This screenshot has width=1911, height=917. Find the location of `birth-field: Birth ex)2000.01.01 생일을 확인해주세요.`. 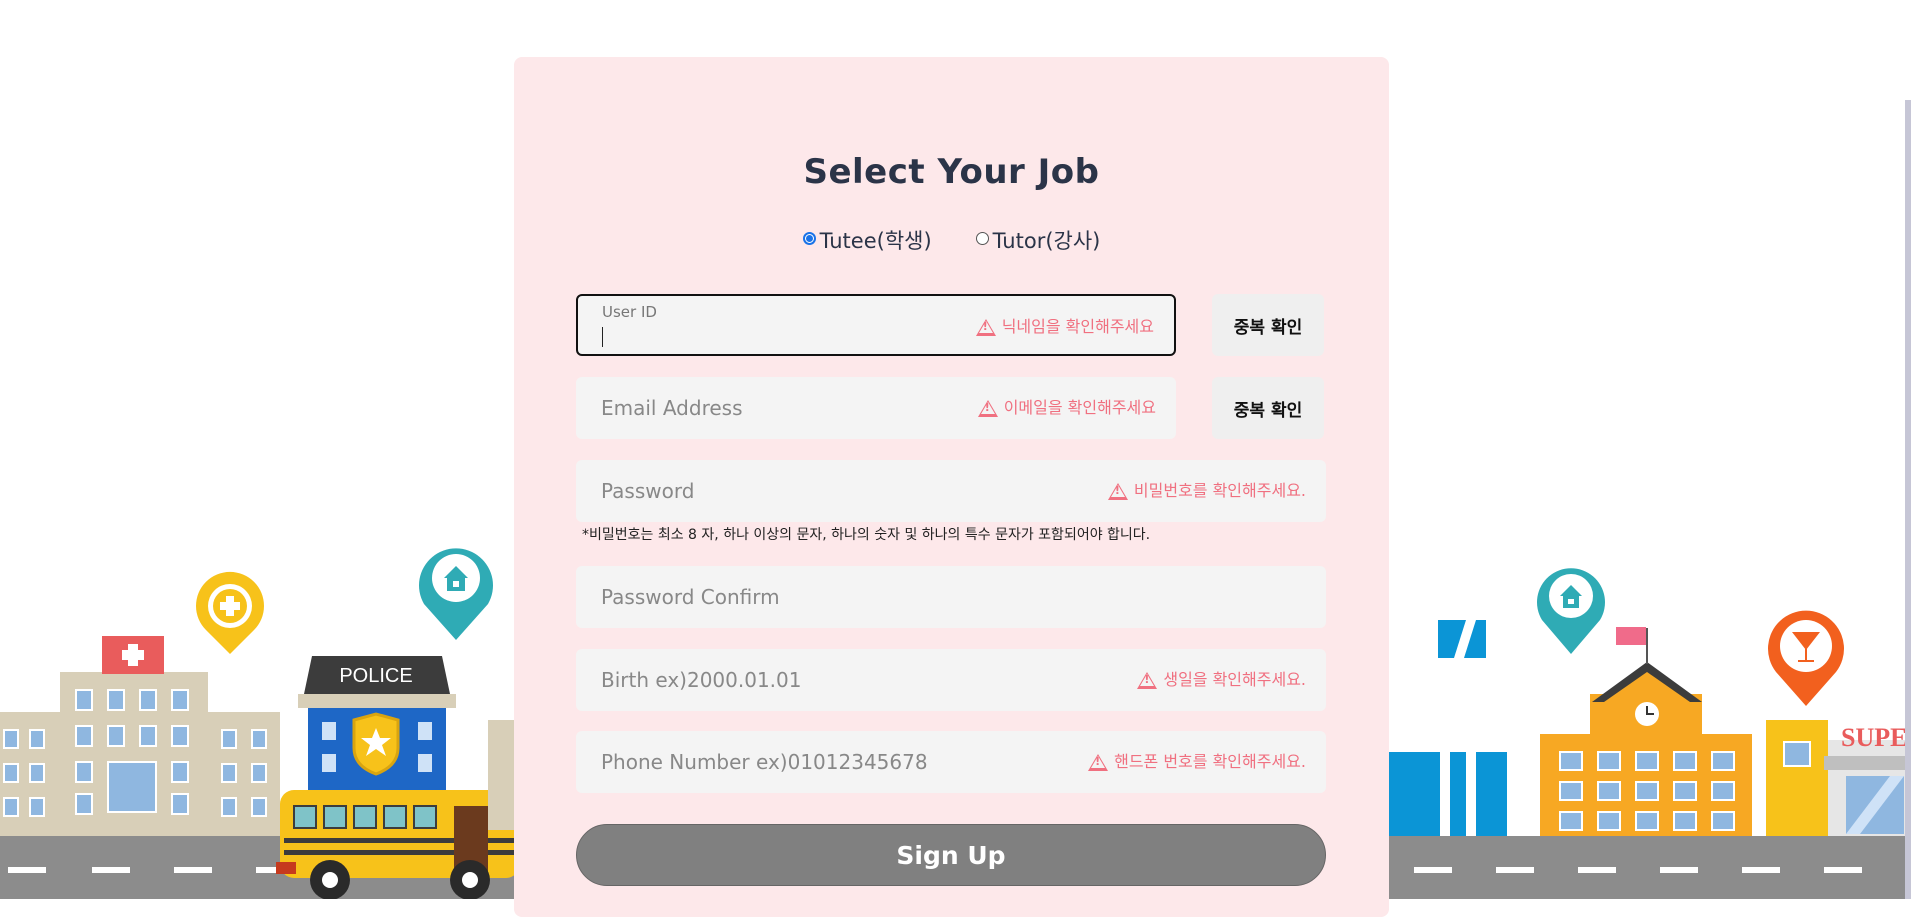

birth-field: Birth ex)2000.01.01 생일을 확인해주세요. is located at coordinates (951, 680).